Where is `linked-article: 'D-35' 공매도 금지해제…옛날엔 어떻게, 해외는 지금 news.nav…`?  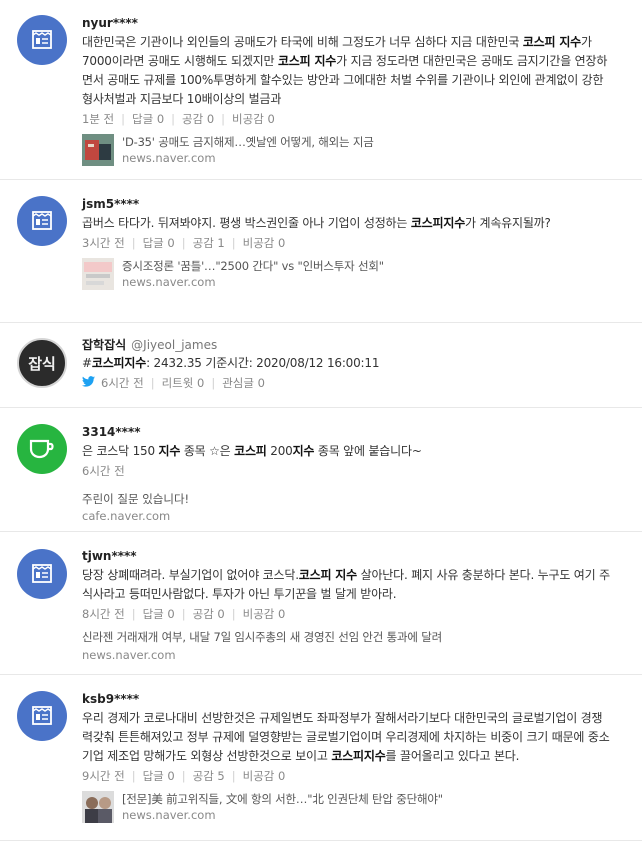 linked-article: 'D-35' 공매도 금지해제…옛날엔 어떻게, 해외는 지금 news.nav… is located at coordinates (347, 150).